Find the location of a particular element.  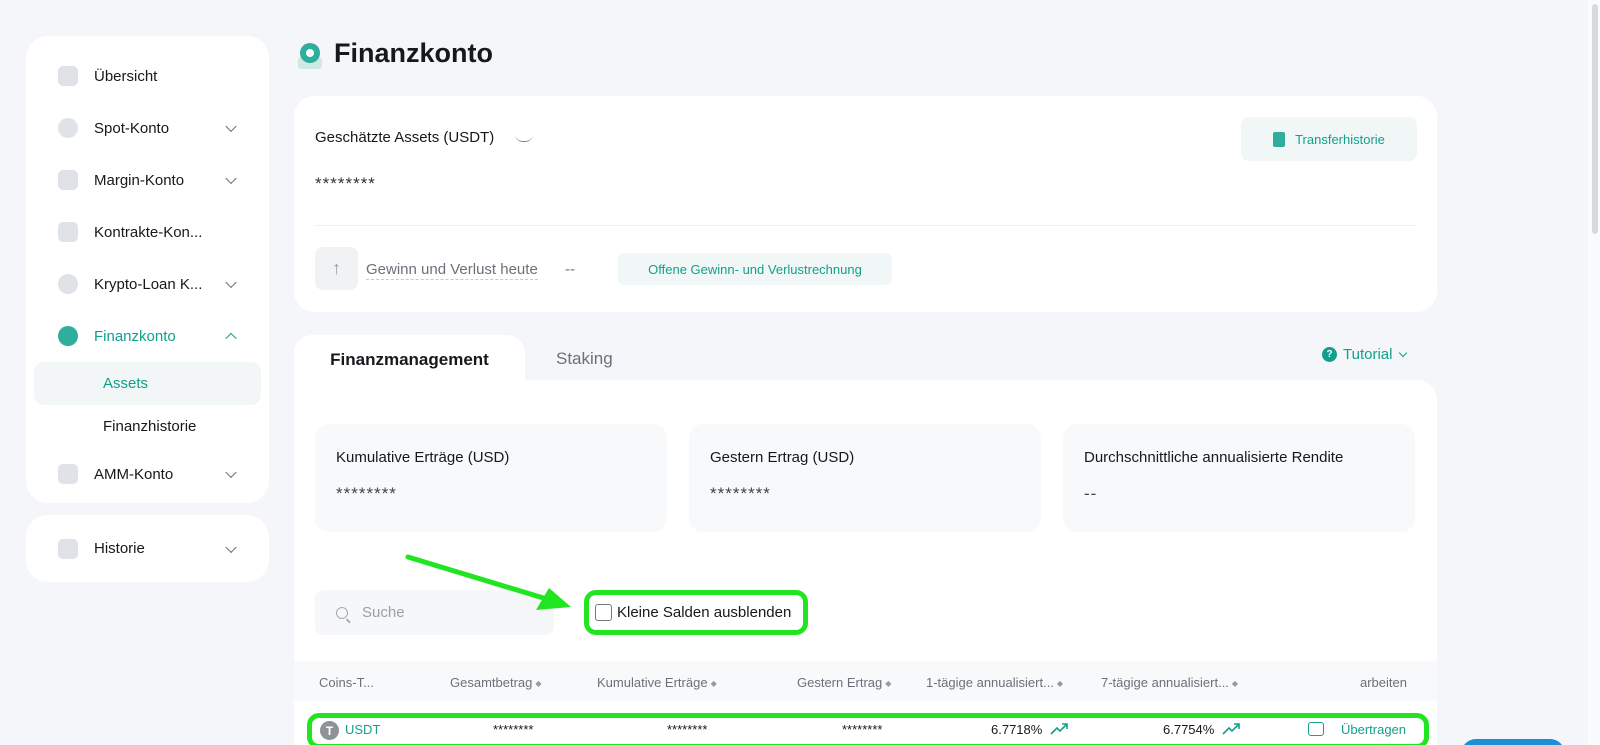

sidebar-item-overview: Übersicht is located at coordinates (147, 76).